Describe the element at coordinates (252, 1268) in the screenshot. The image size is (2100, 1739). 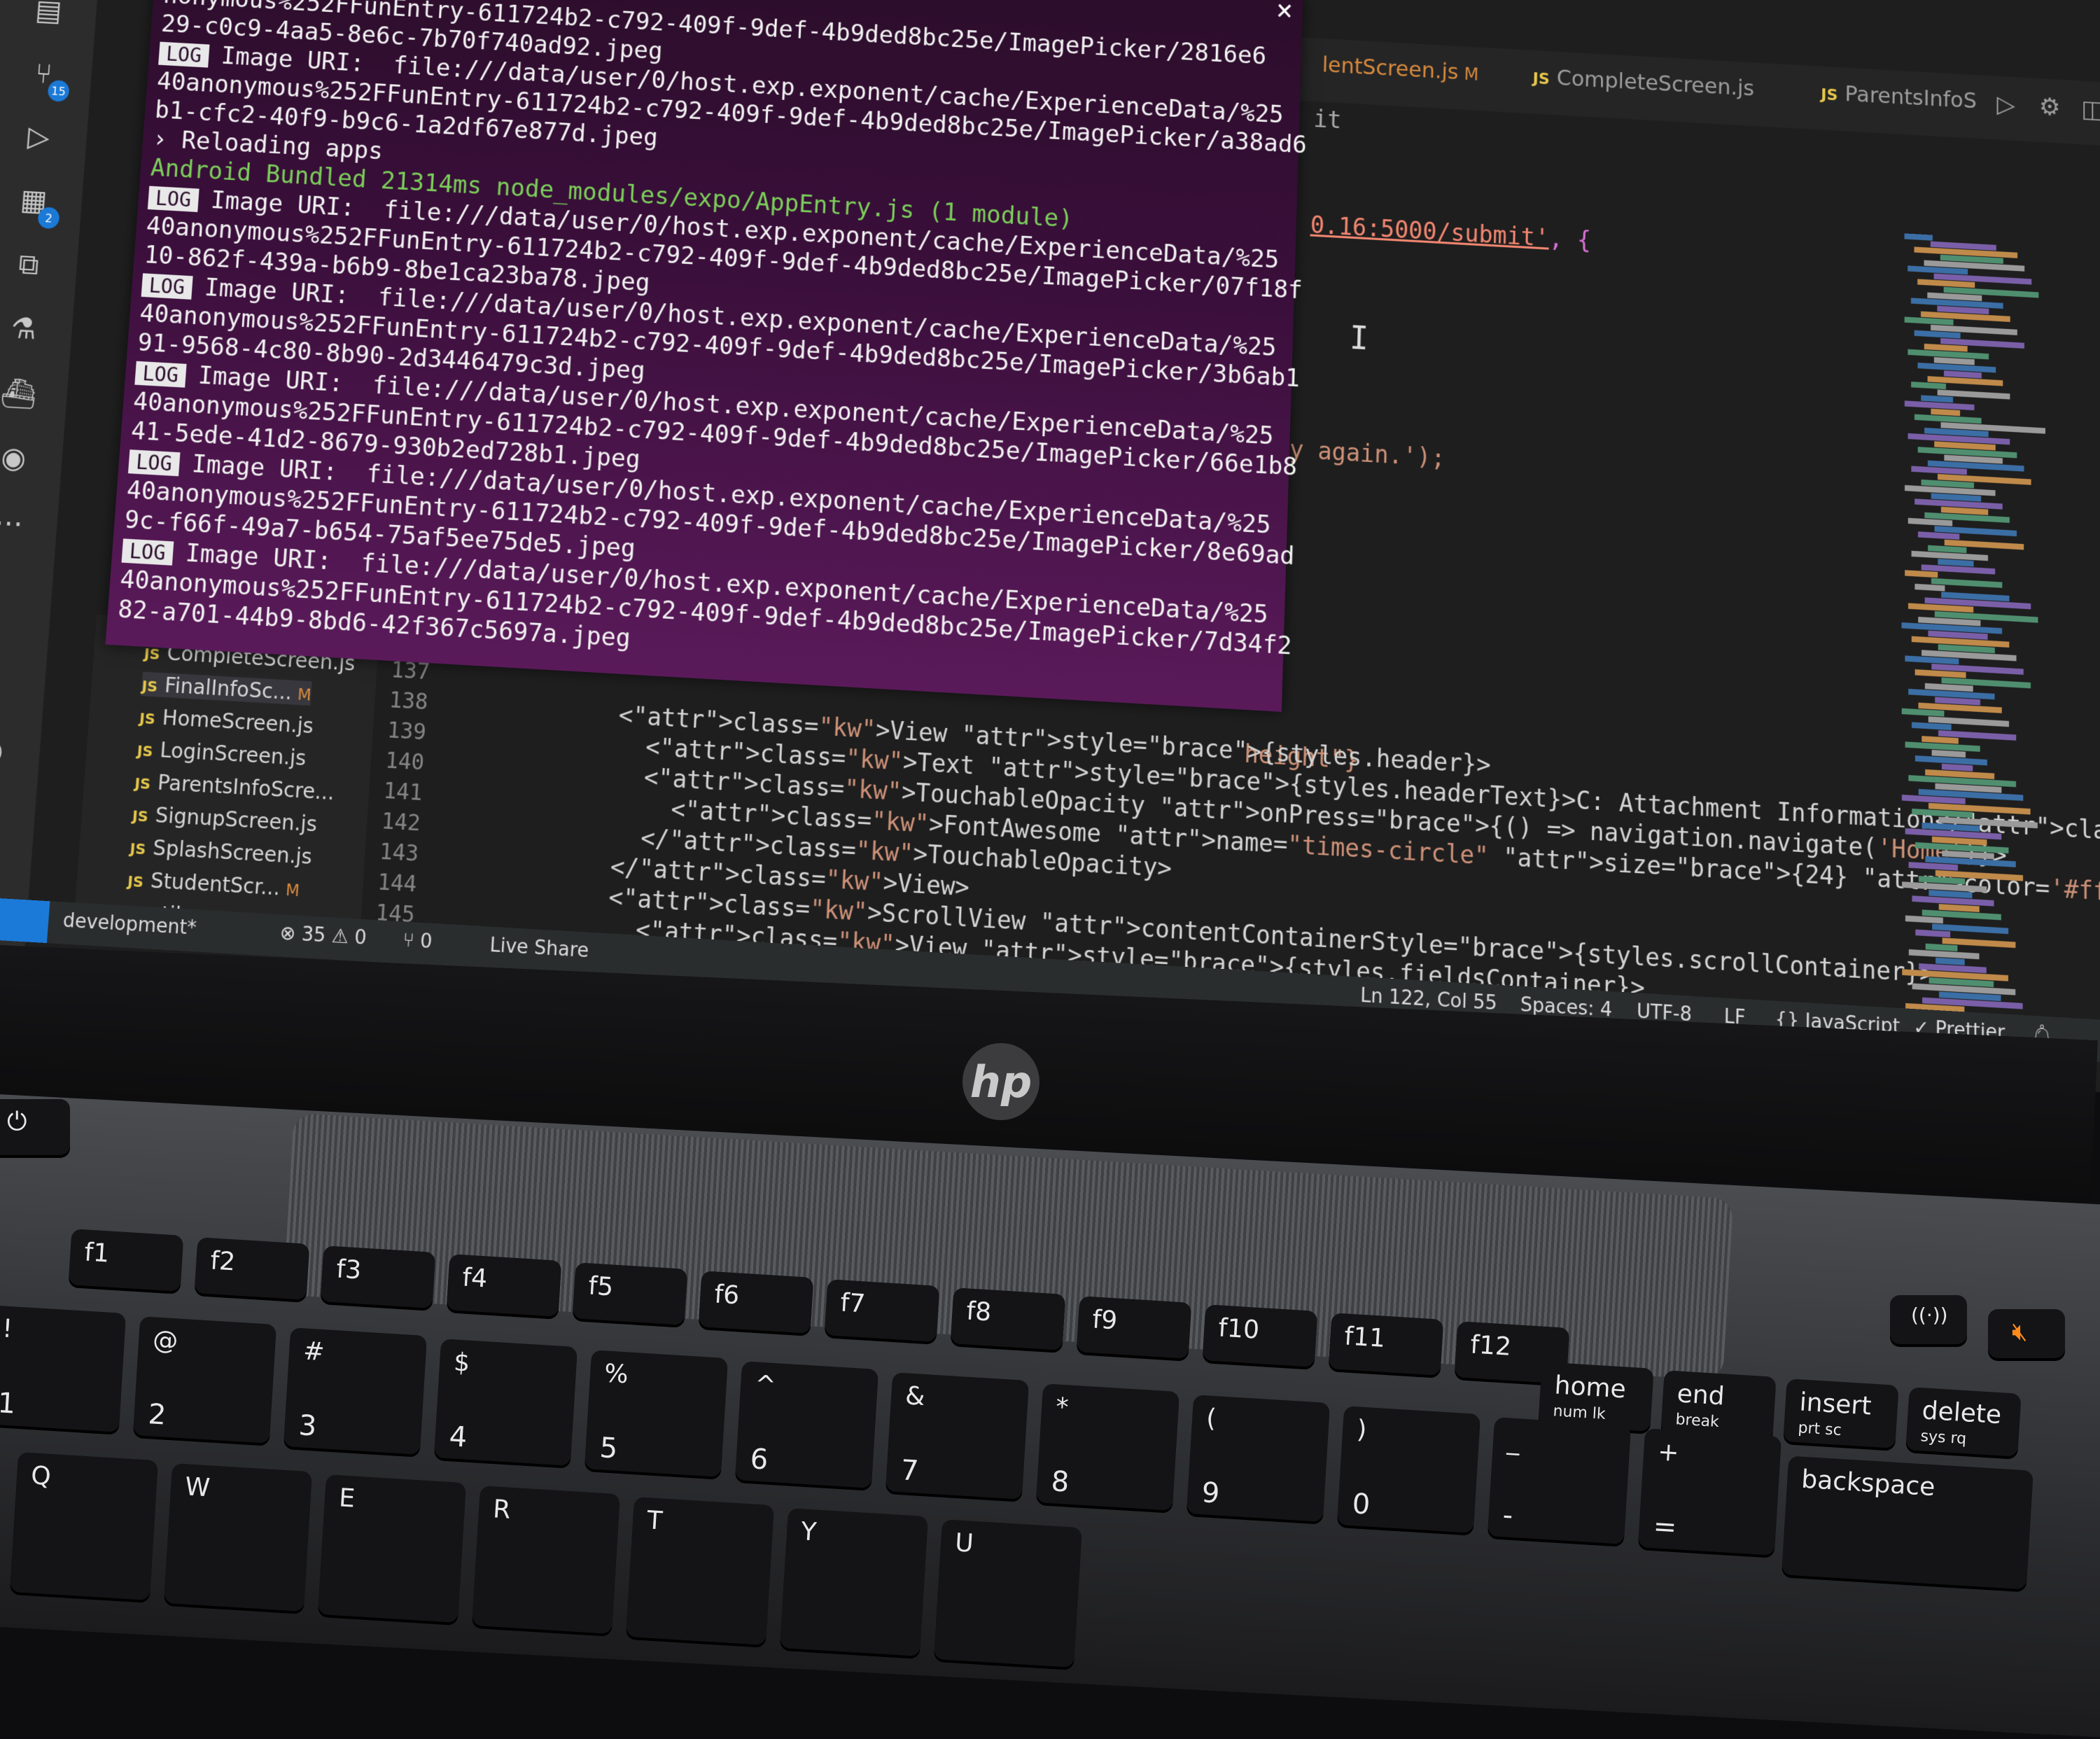
I see `function-key-f2: f2` at that location.